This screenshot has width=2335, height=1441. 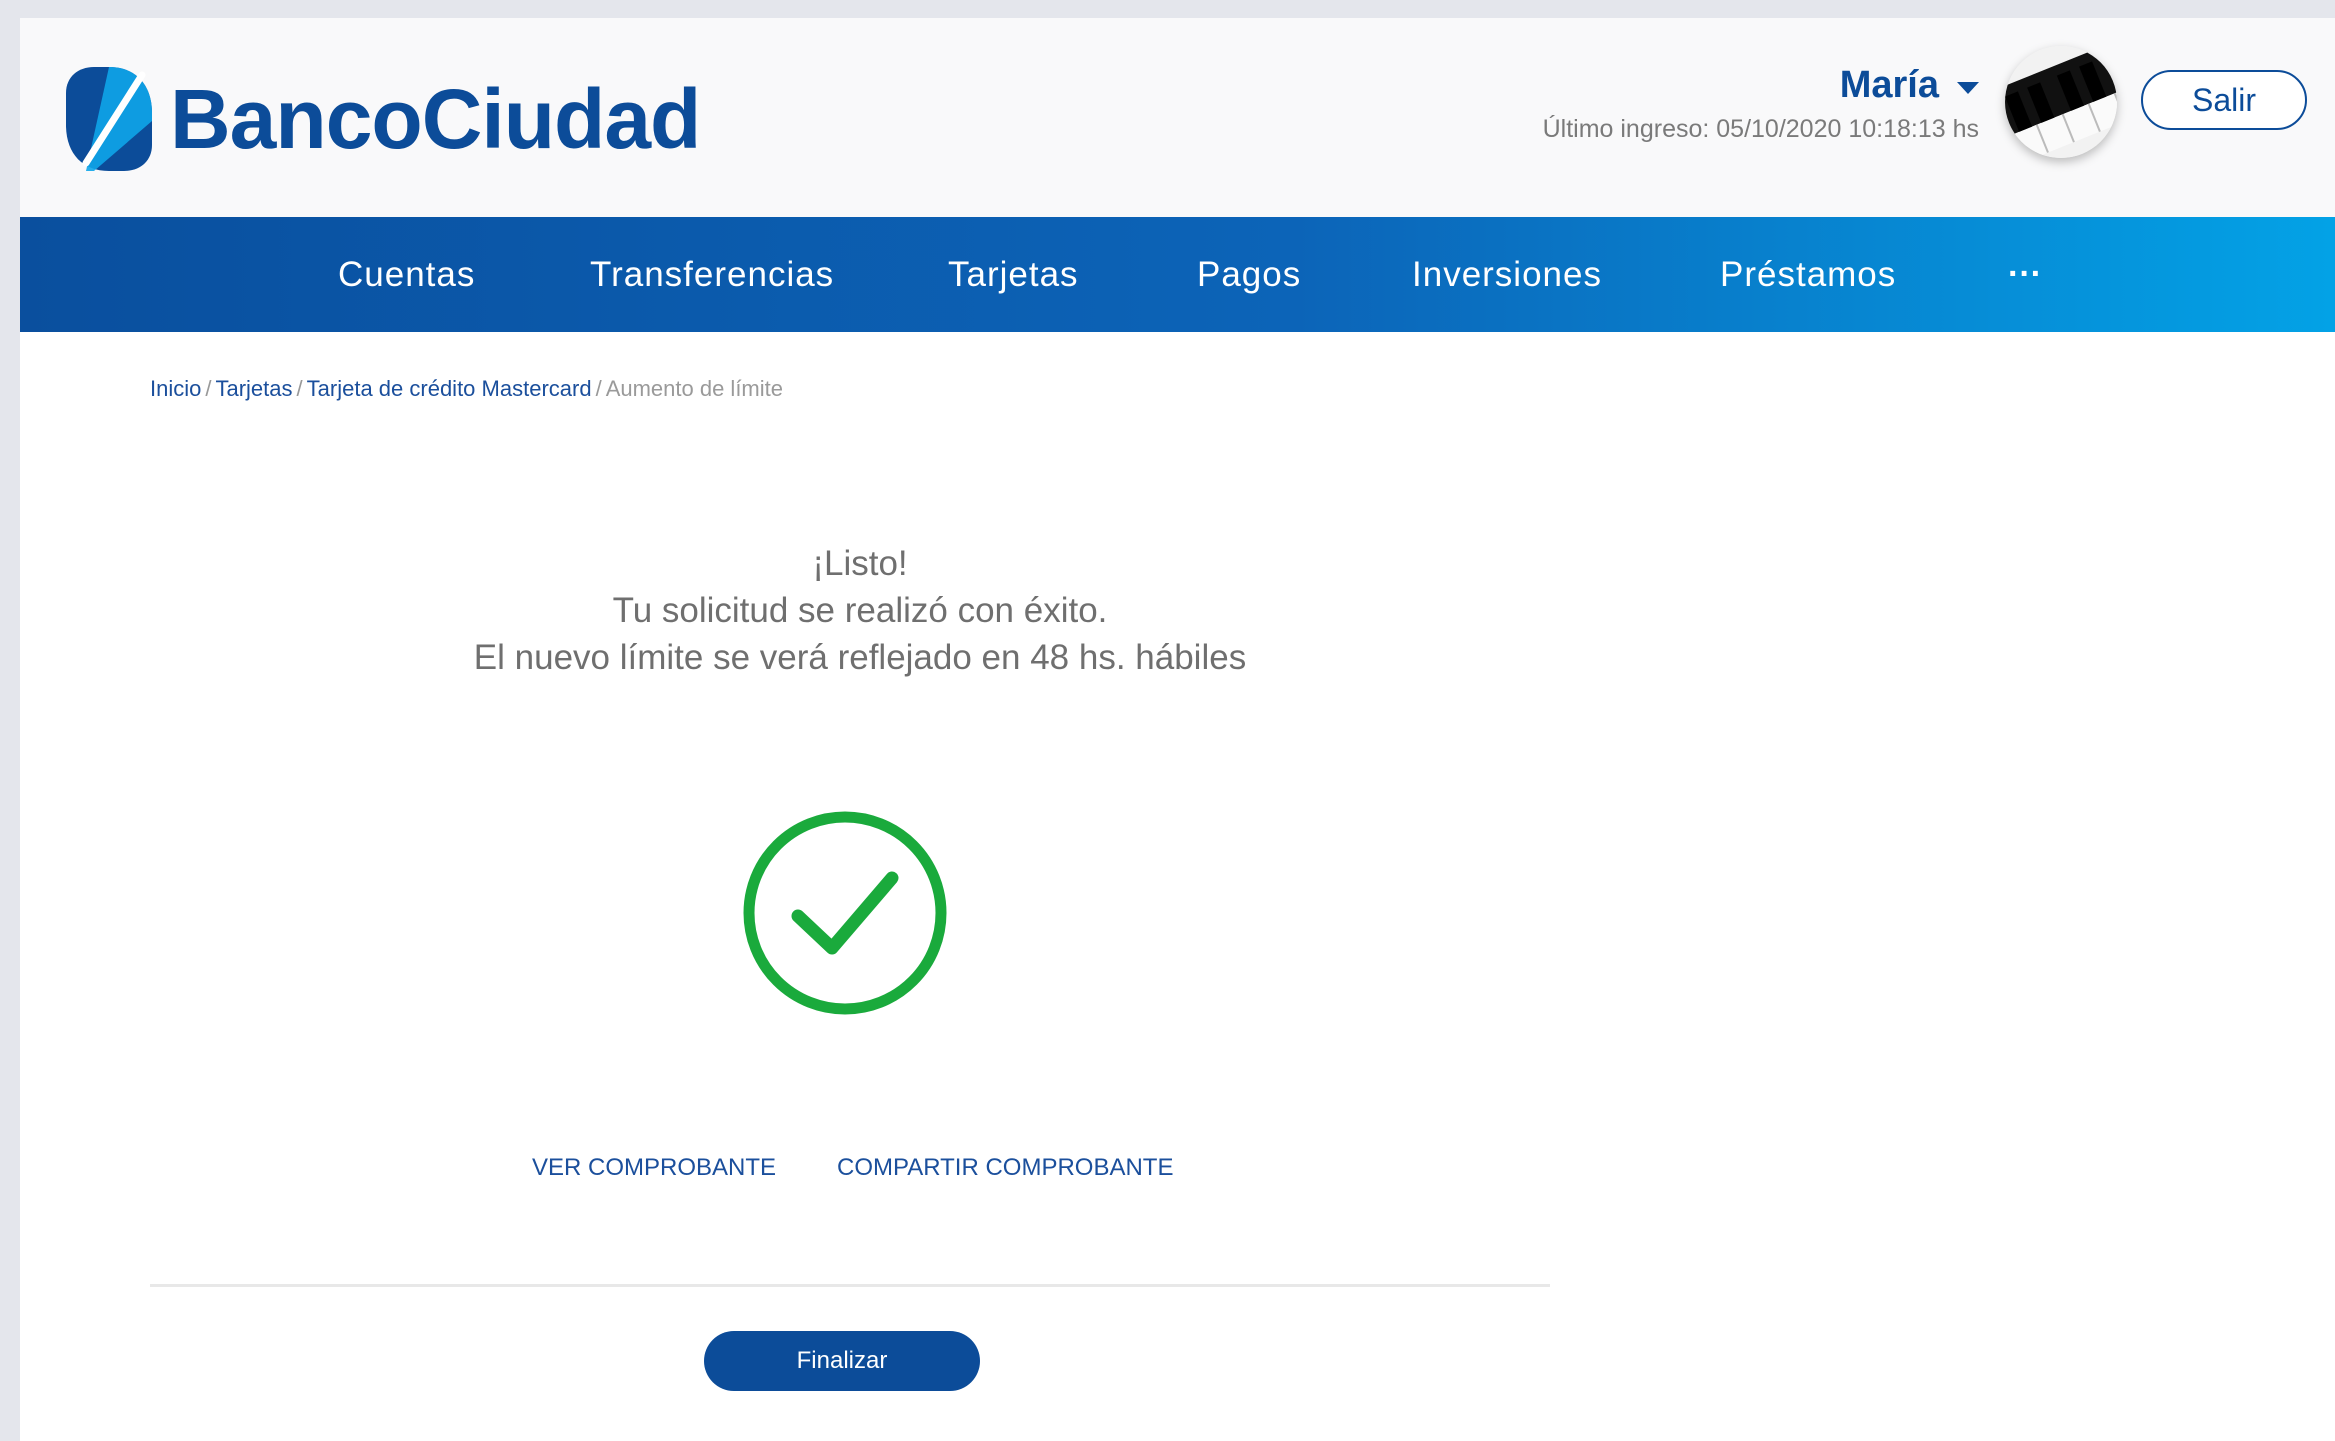 I want to click on brand-logo: BancoCiudad, so click(x=383, y=119).